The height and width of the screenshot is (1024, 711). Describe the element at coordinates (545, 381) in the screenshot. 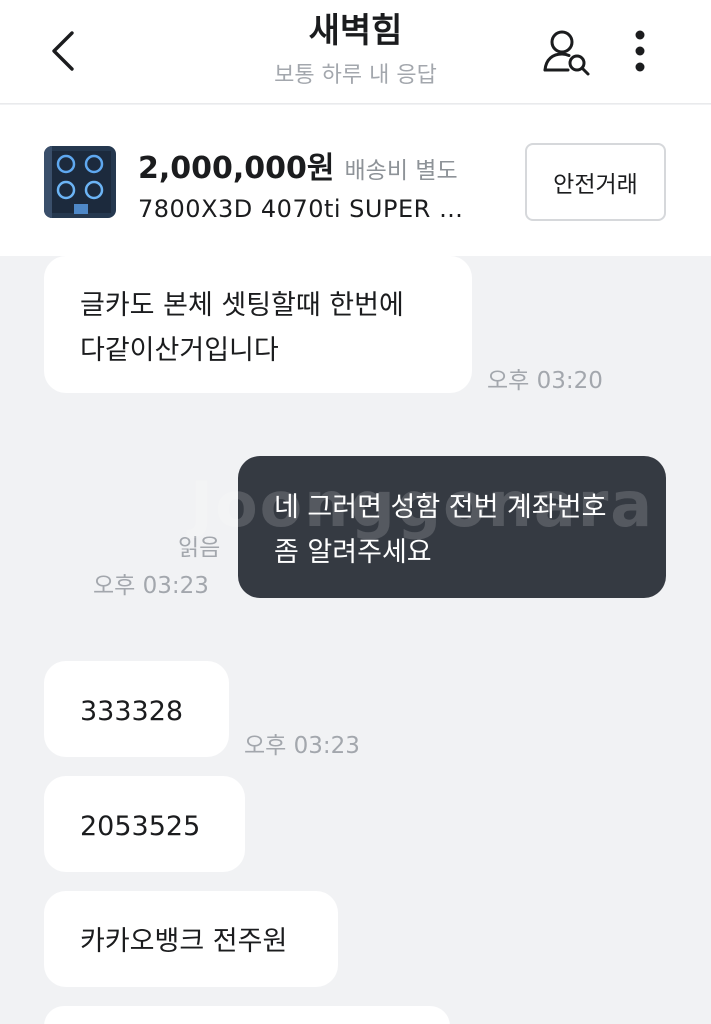

I see `message-timestamp: 오후 03:20` at that location.